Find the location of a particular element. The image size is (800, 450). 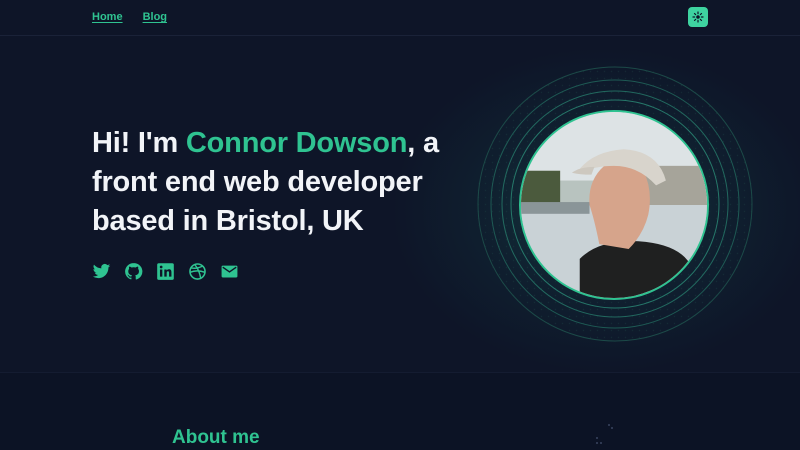

github-icon is located at coordinates (134, 271).